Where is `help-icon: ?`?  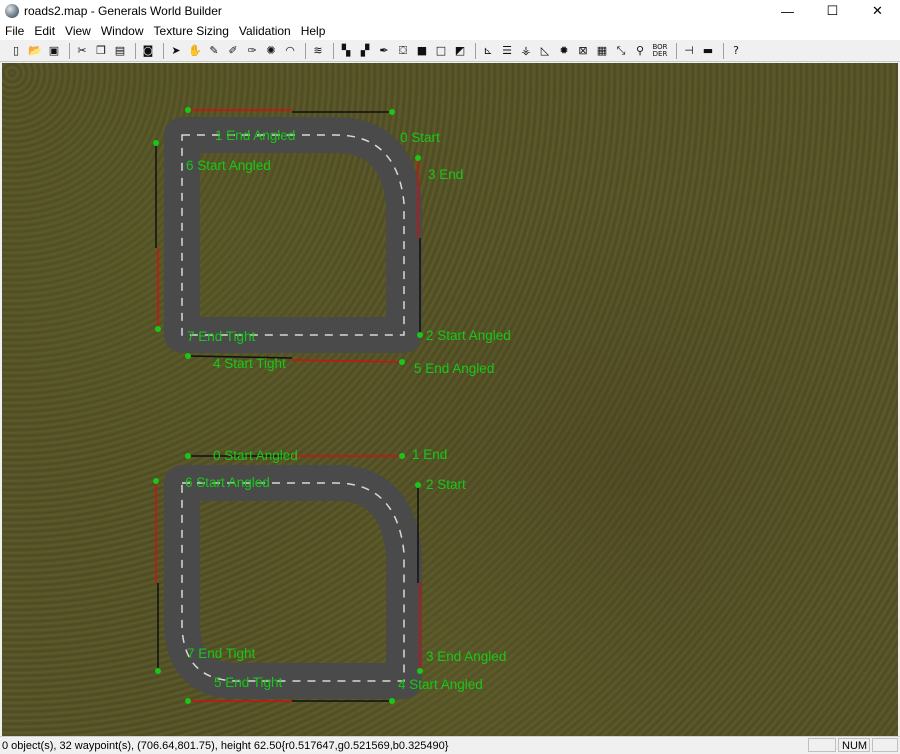 help-icon: ? is located at coordinates (736, 51).